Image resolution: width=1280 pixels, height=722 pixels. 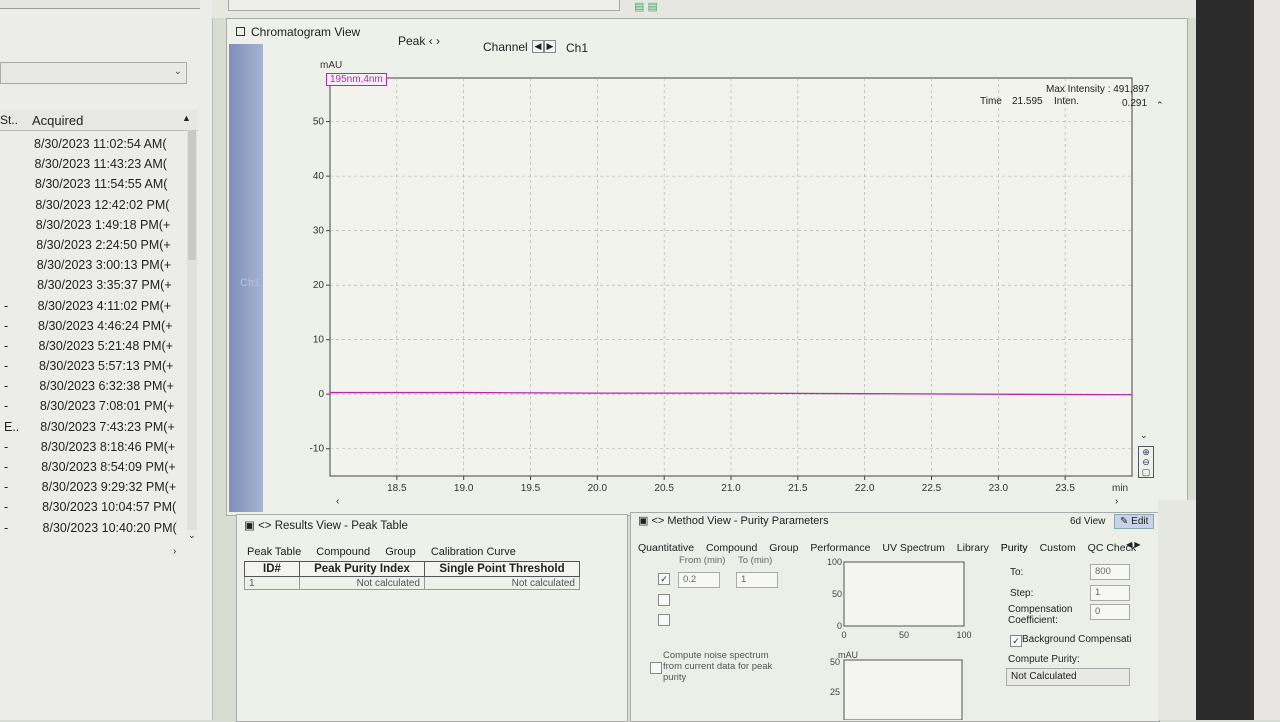 I want to click on range-2-checkbox, so click(x=664, y=600).